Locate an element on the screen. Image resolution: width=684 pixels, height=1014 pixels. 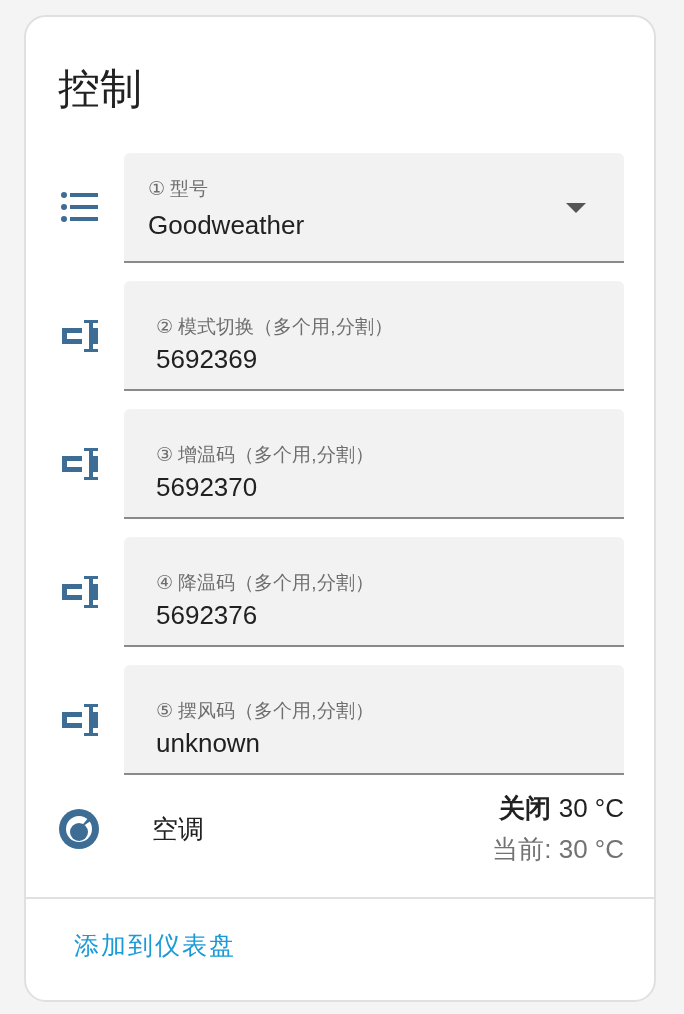
input-field: ④ 降温码（多个用,分割） 5692376 is located at coordinates (374, 592).